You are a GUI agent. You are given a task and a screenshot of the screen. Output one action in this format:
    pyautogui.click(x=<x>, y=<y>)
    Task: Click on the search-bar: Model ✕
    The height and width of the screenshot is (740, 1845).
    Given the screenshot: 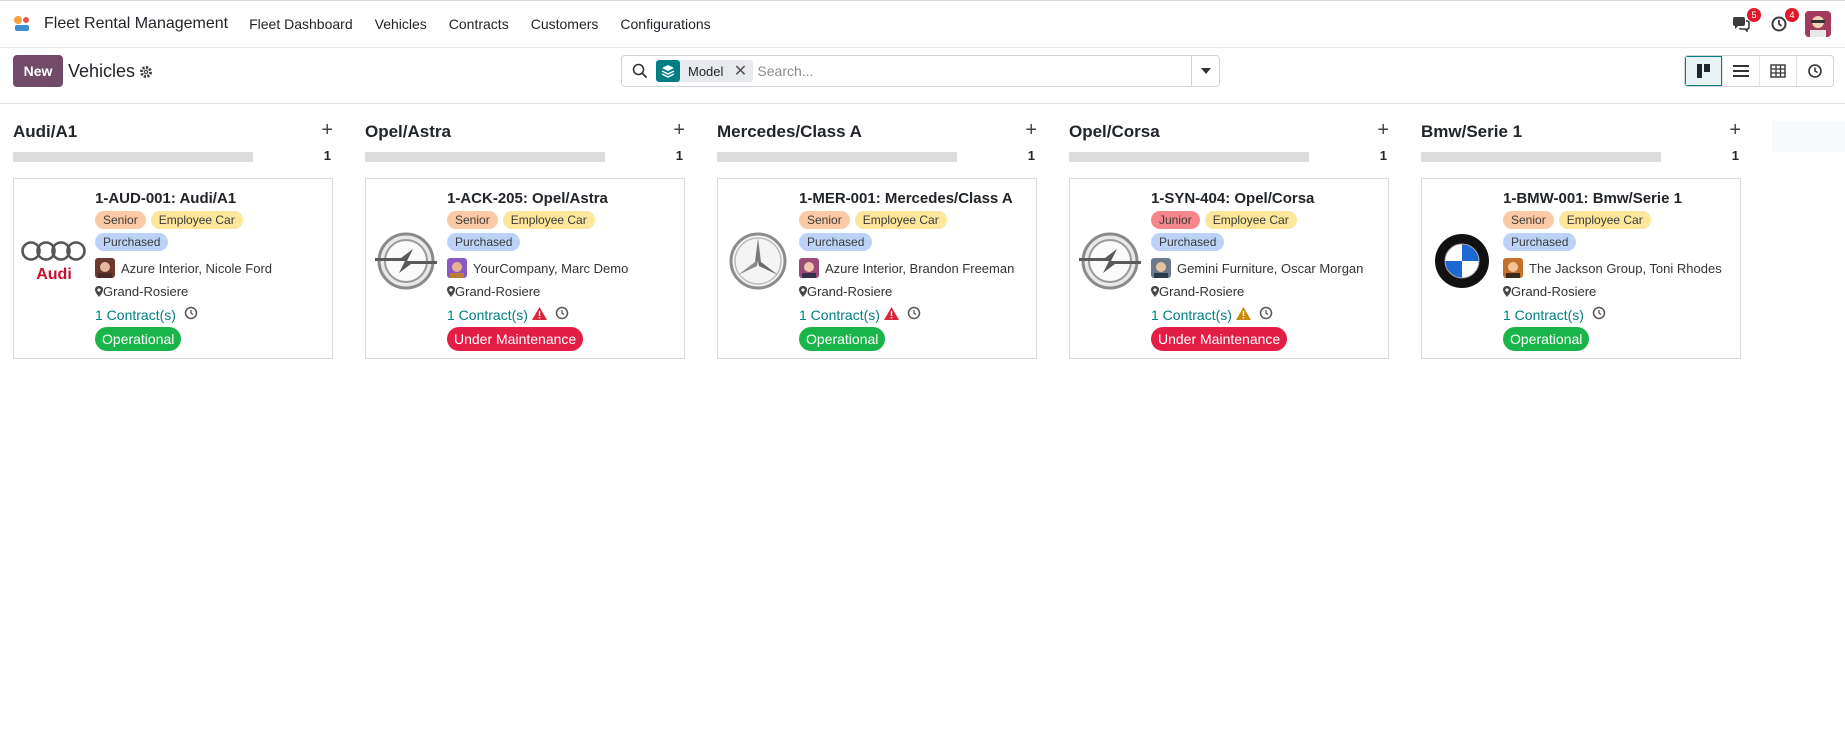 What is the action you would take?
    pyautogui.click(x=920, y=71)
    